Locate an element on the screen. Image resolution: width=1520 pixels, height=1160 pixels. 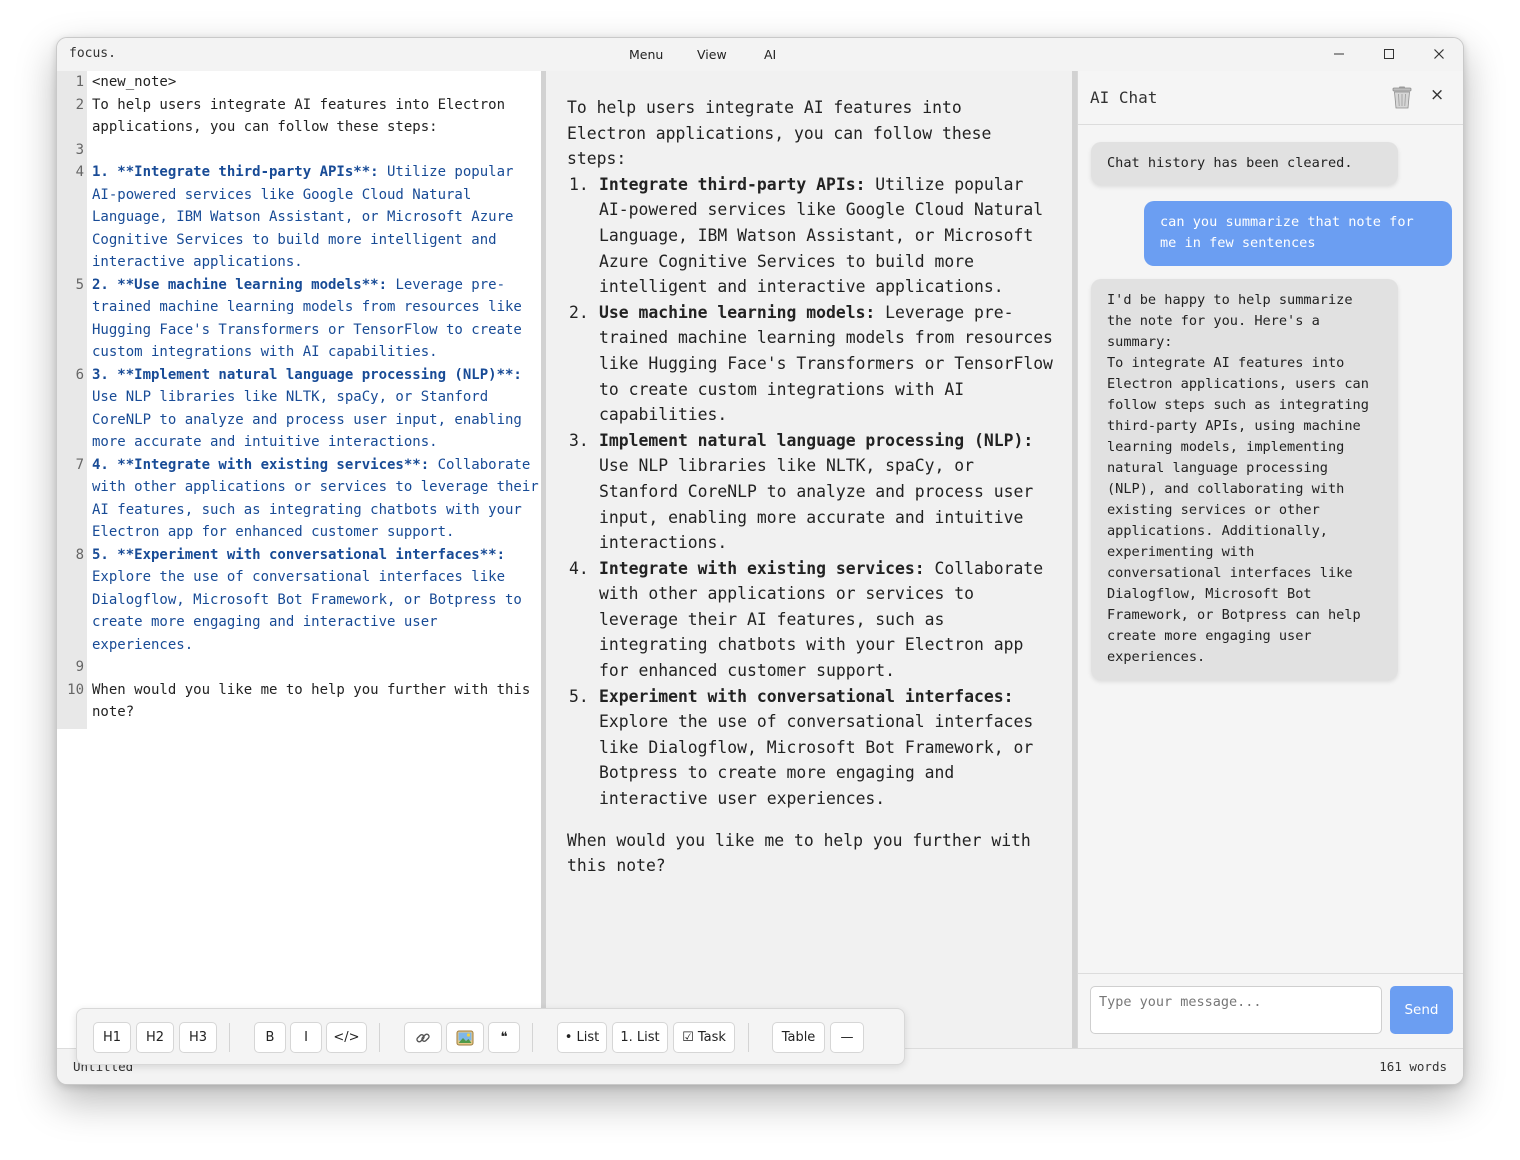
table-button: Table is located at coordinates (798, 1037).